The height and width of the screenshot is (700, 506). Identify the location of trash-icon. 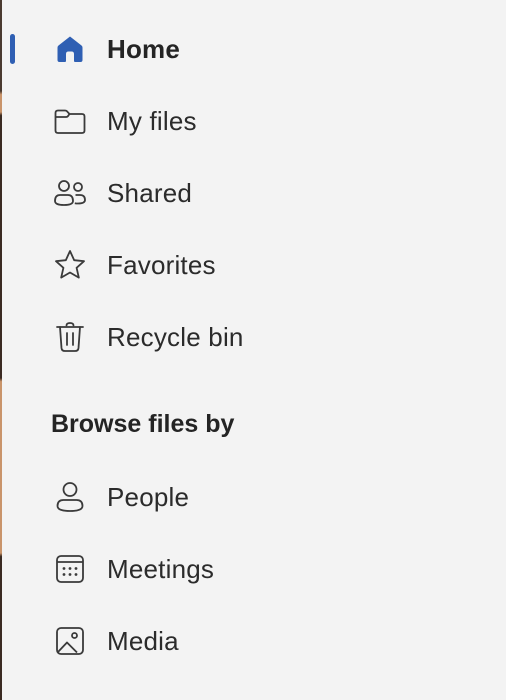
(70, 337).